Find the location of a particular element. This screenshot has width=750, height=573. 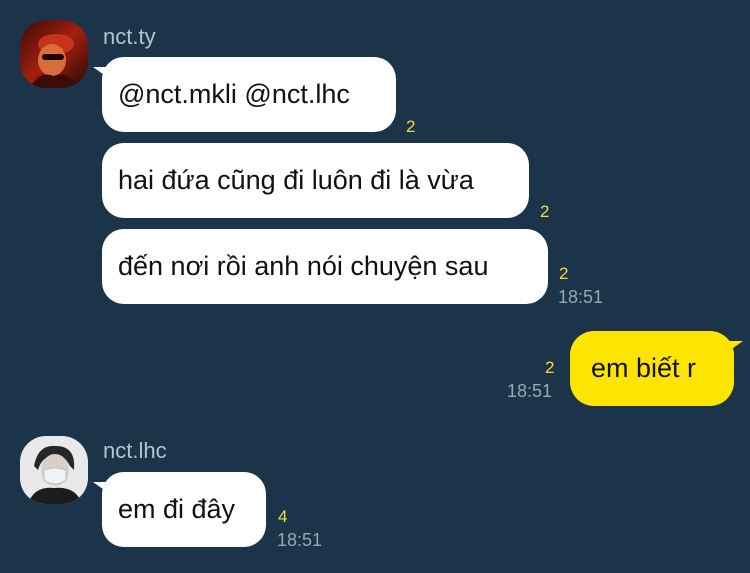

message-bubble: em đi đây is located at coordinates (179, 509).